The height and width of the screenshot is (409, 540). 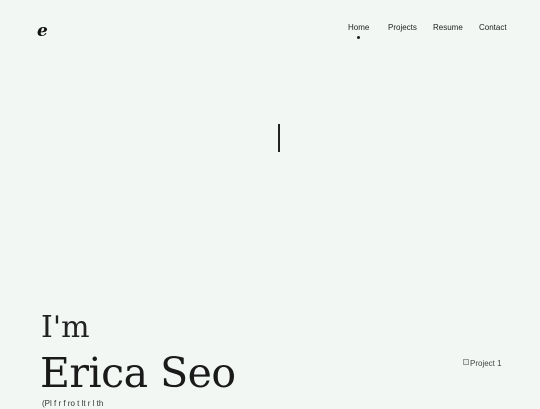 I want to click on nav-projects-link: Projects, so click(x=402, y=28).